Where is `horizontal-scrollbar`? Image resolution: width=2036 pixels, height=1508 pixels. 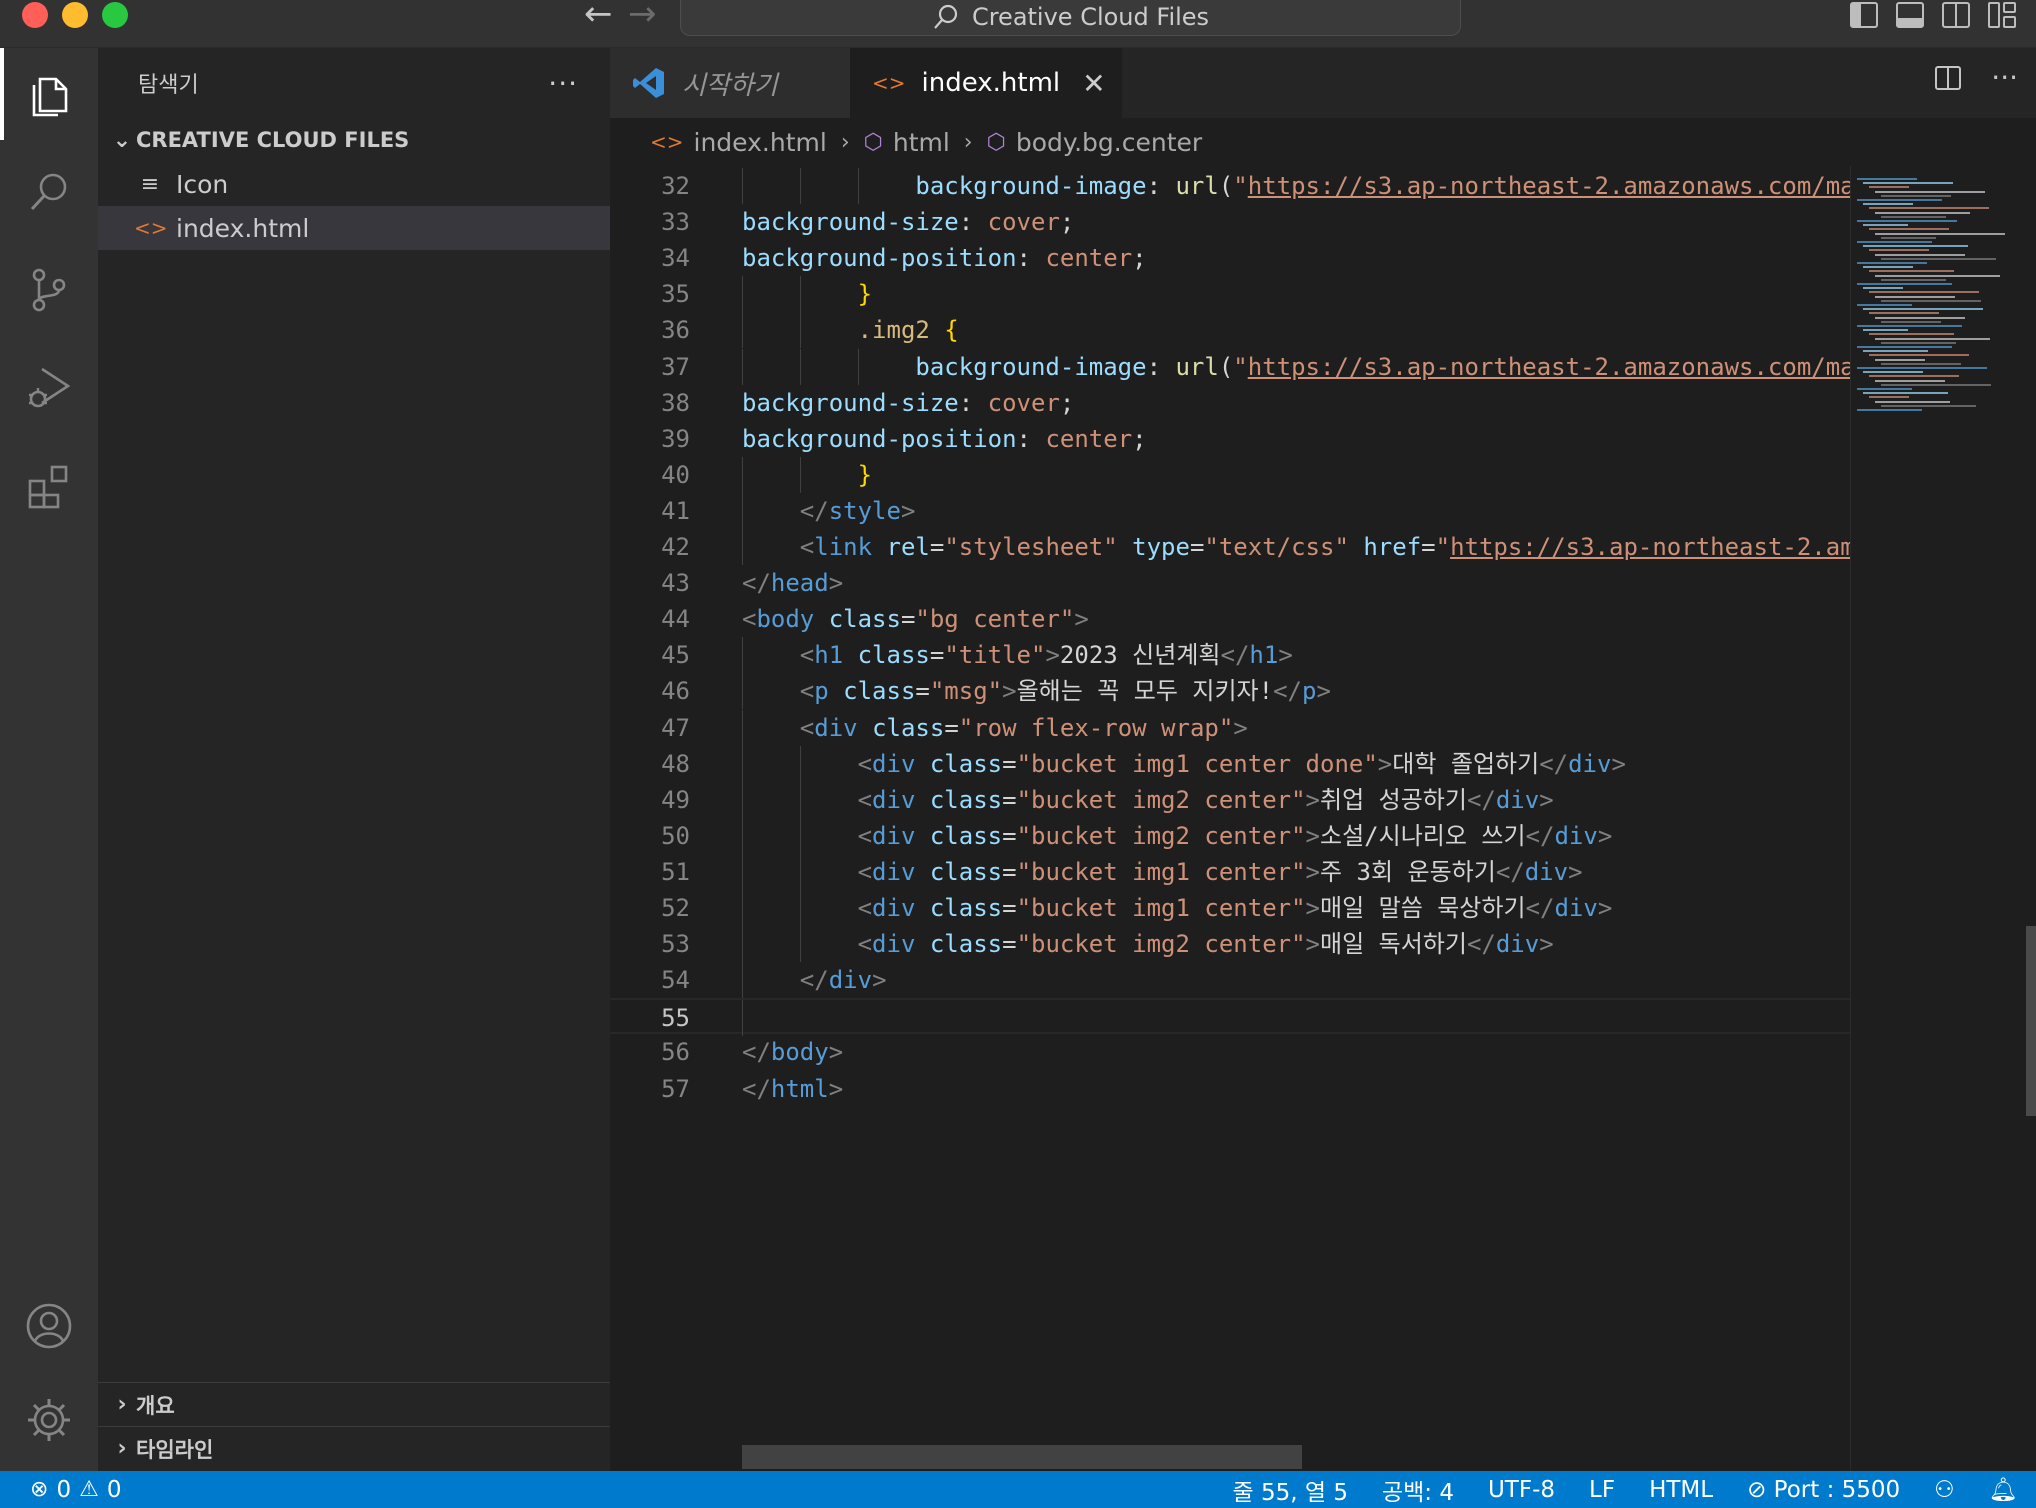
horizontal-scrollbar is located at coordinates (1022, 1457).